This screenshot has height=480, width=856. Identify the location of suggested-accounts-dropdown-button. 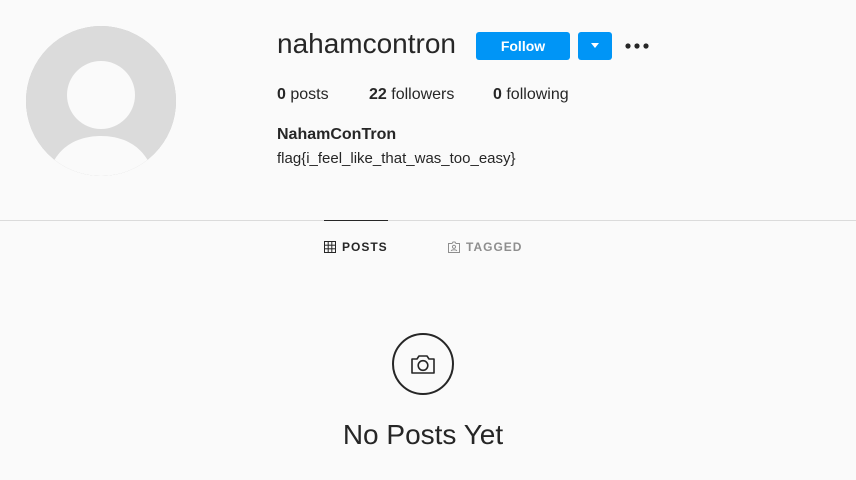
(595, 46).